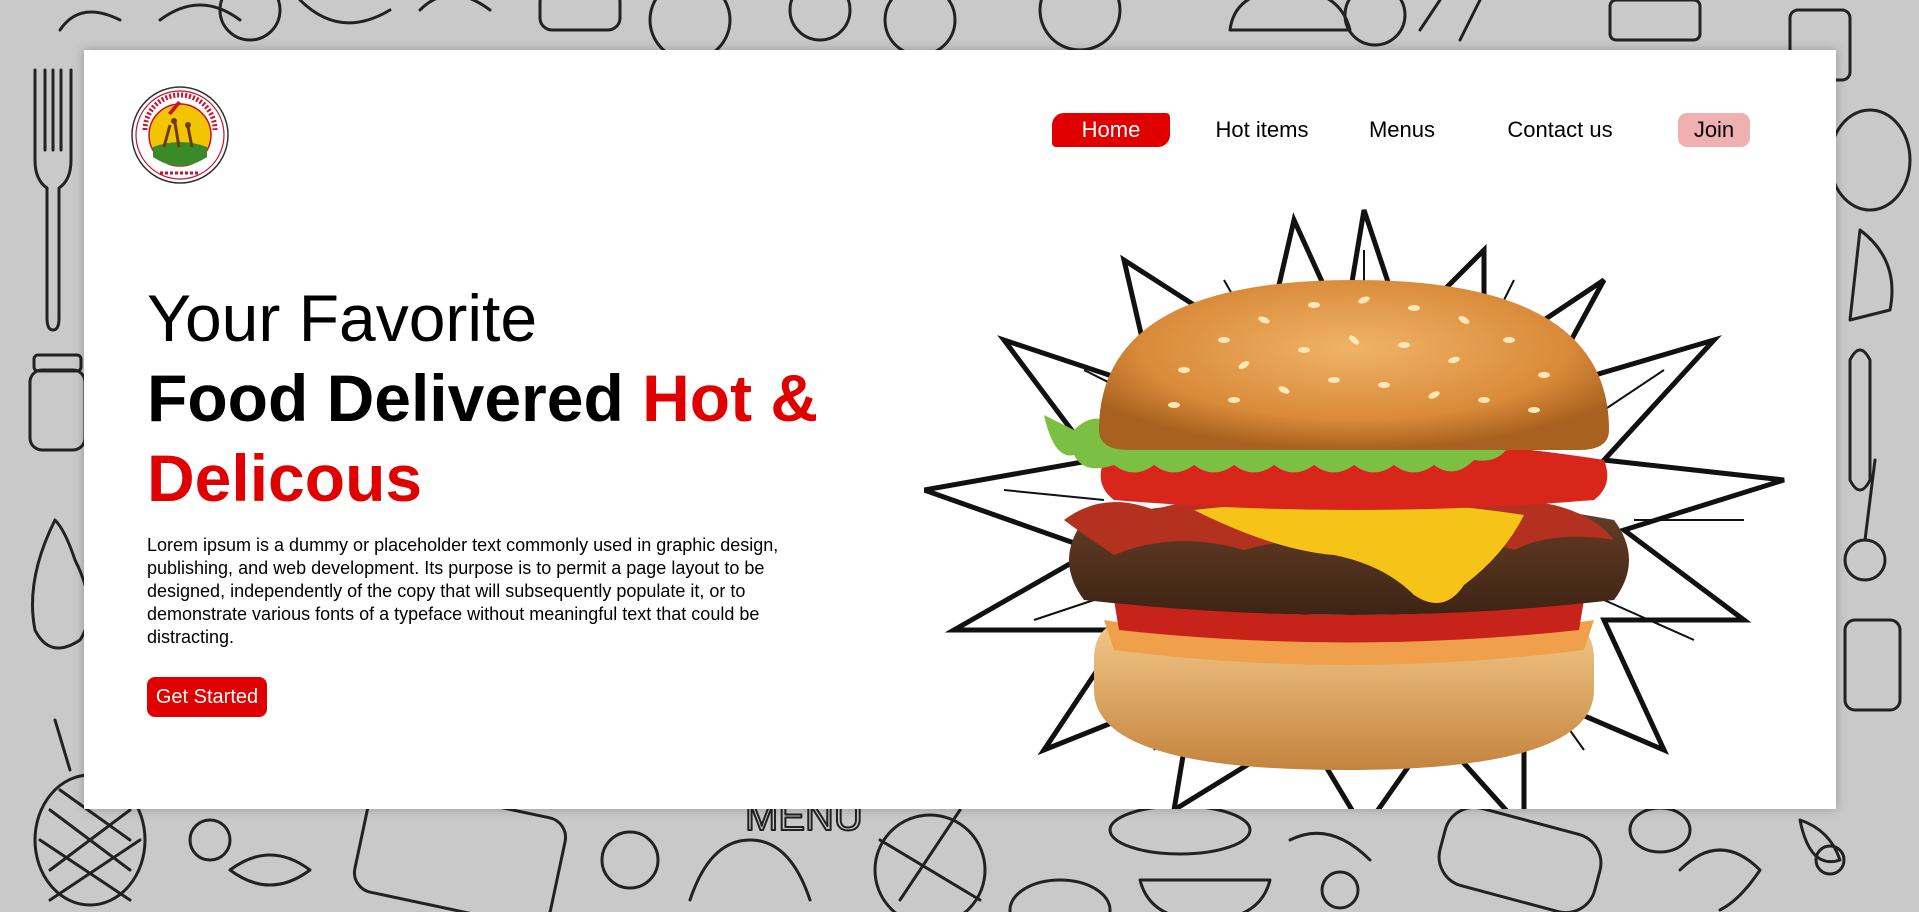 The height and width of the screenshot is (912, 1919). What do you see at coordinates (180, 135) in the screenshot?
I see `university-logo` at bounding box center [180, 135].